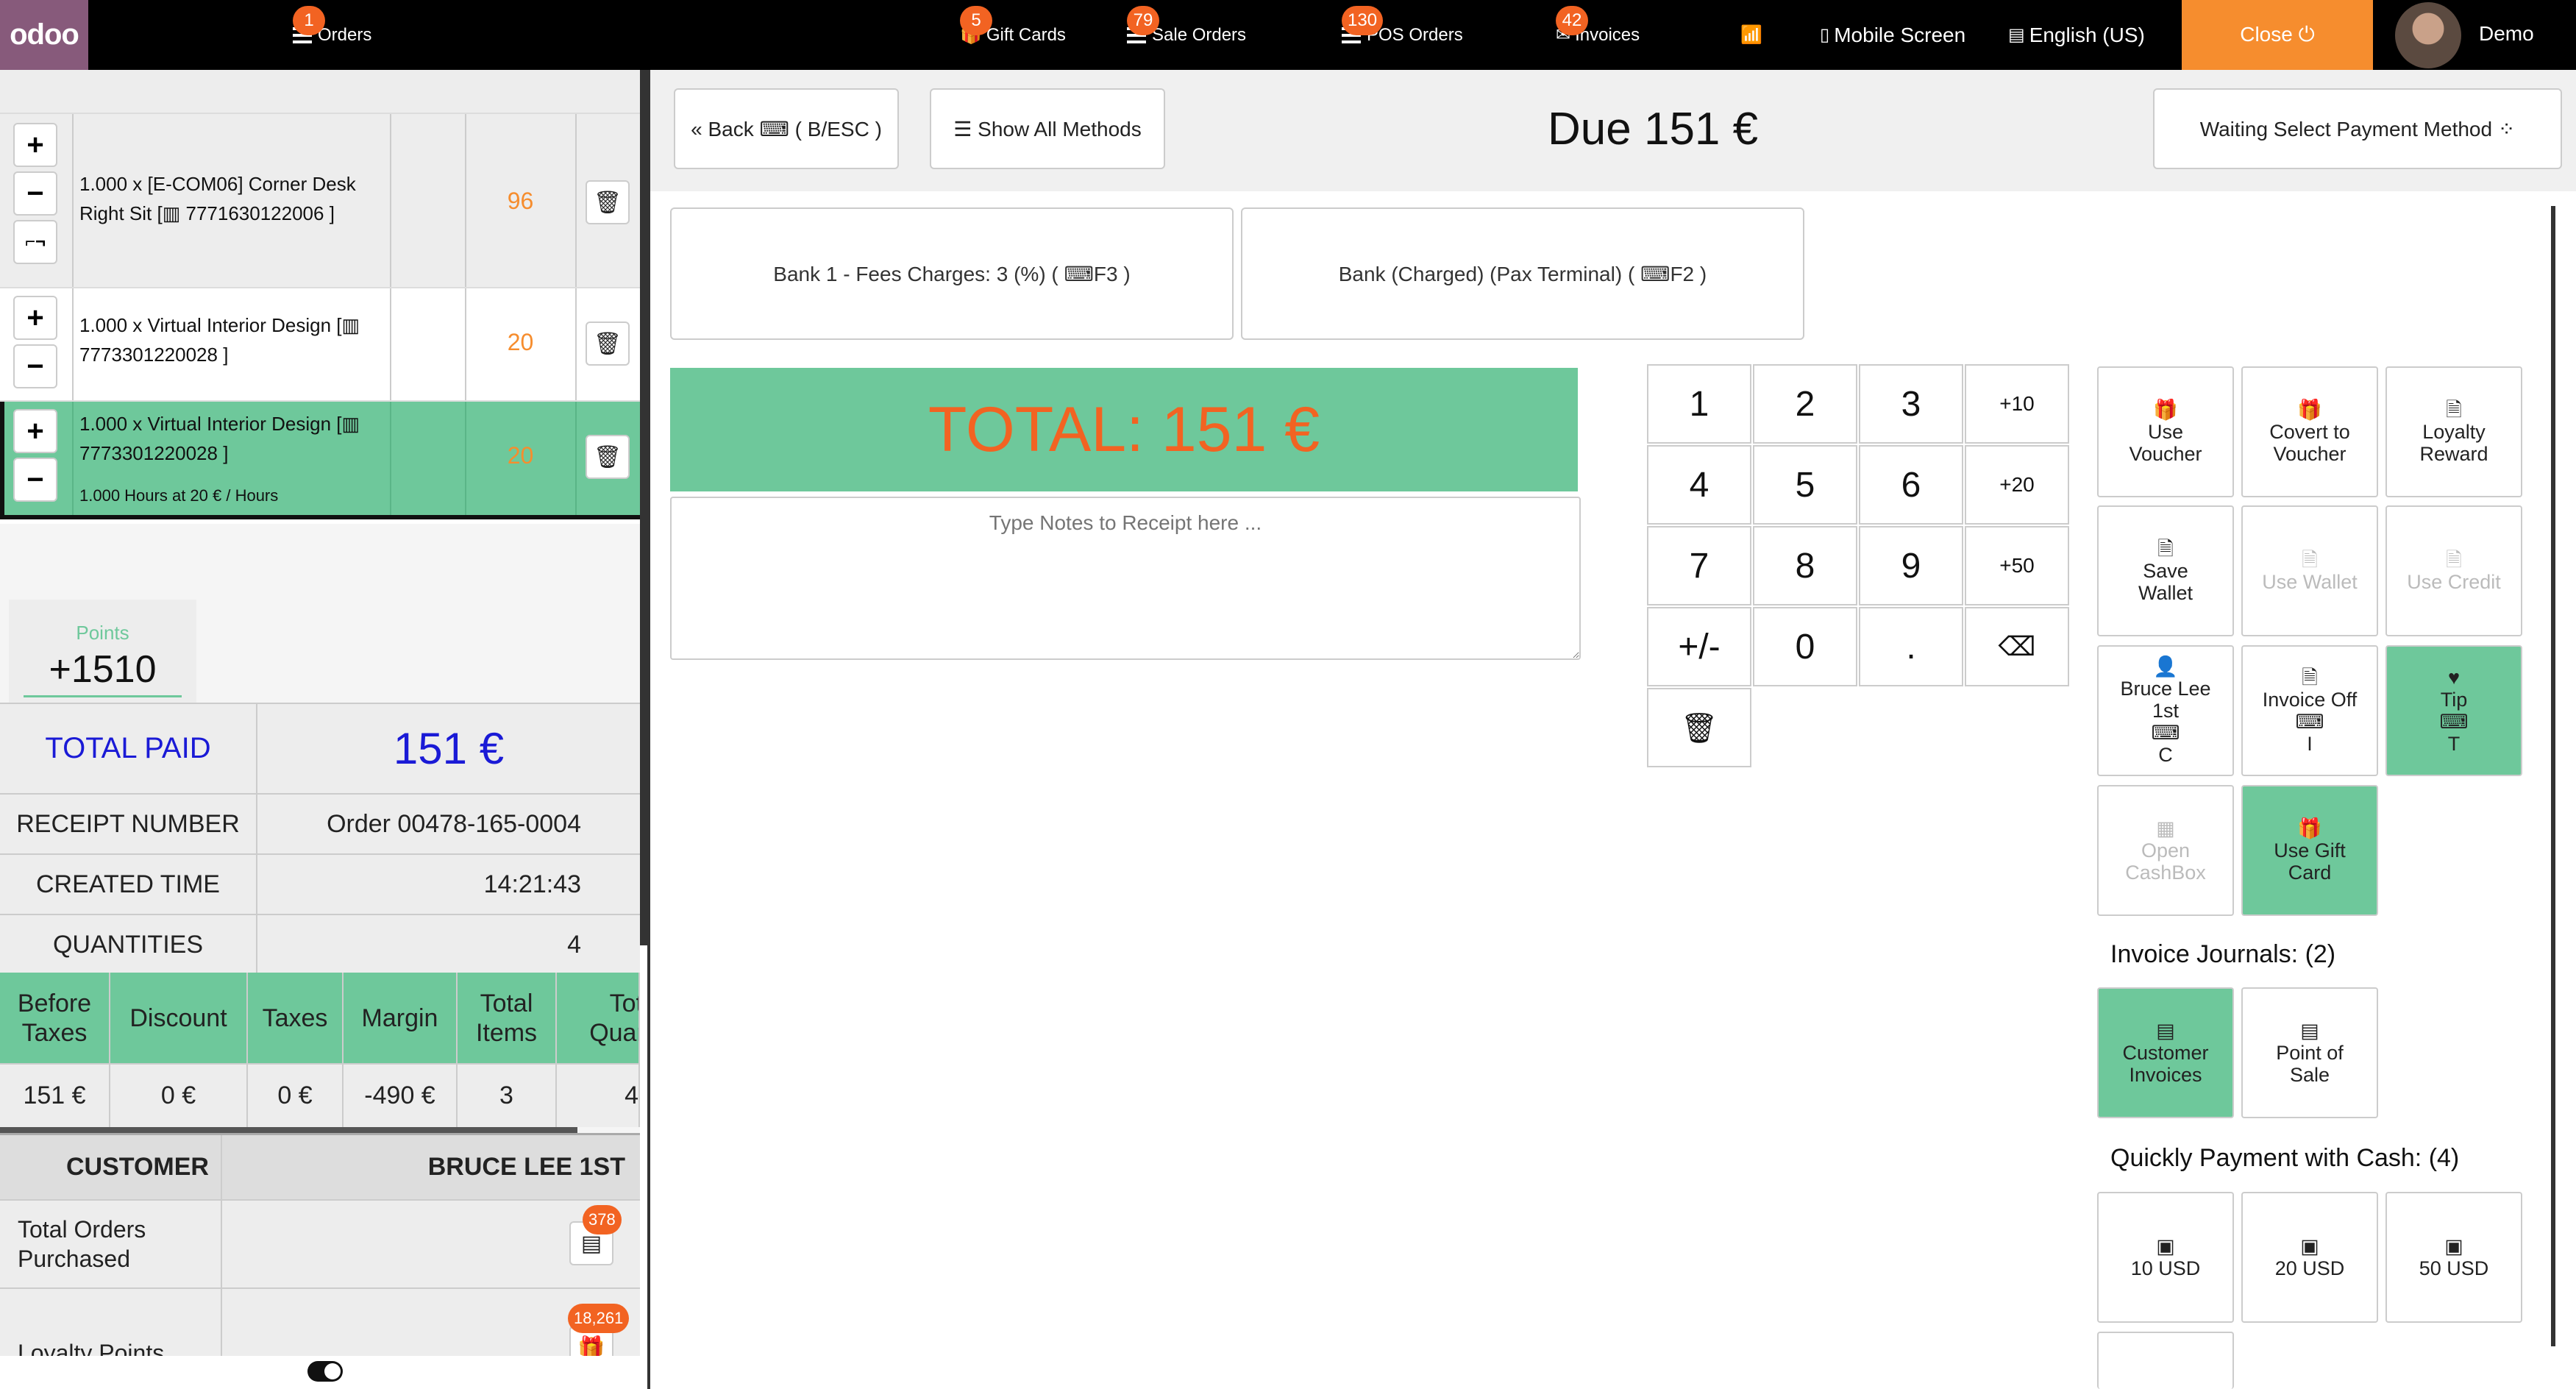 This screenshot has width=2576, height=1389. What do you see at coordinates (448, 824) in the screenshot?
I see `receipt-value: Order 00478-165-0004` at bounding box center [448, 824].